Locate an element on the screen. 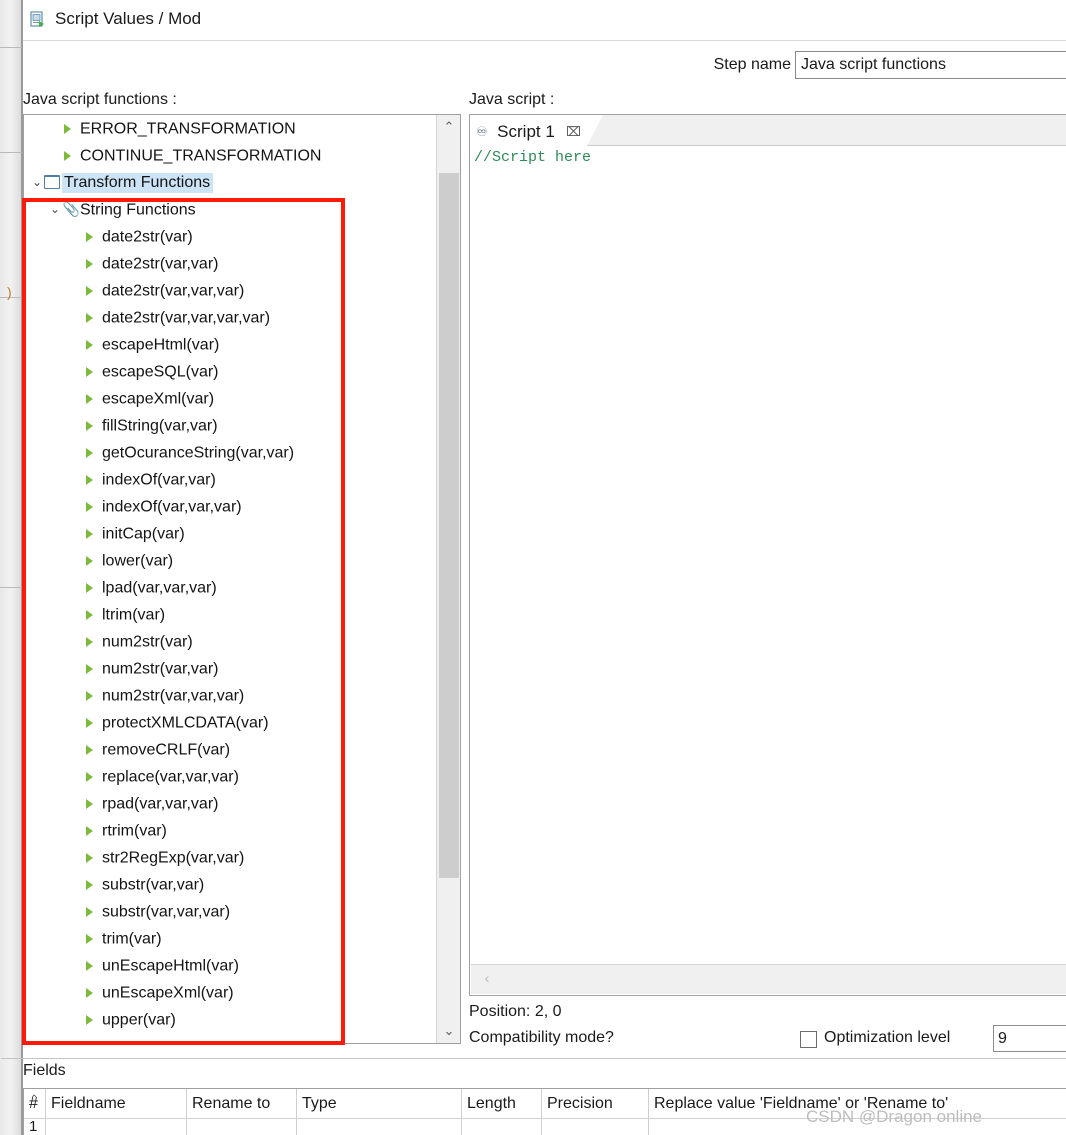 The image size is (1066, 1135). step-name-input is located at coordinates (930, 65).